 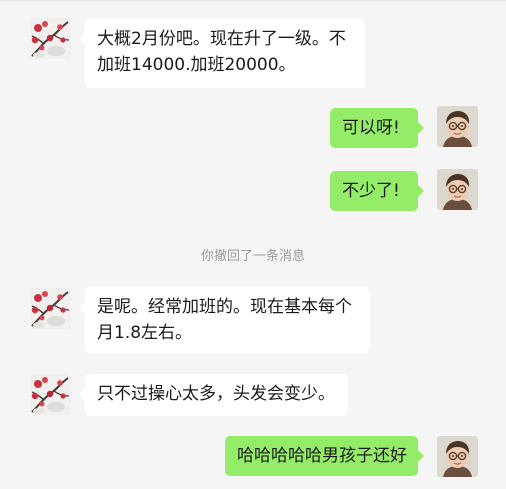 I want to click on message-text-line: 哈哈哈哈哈男孩子还好, so click(x=322, y=456).